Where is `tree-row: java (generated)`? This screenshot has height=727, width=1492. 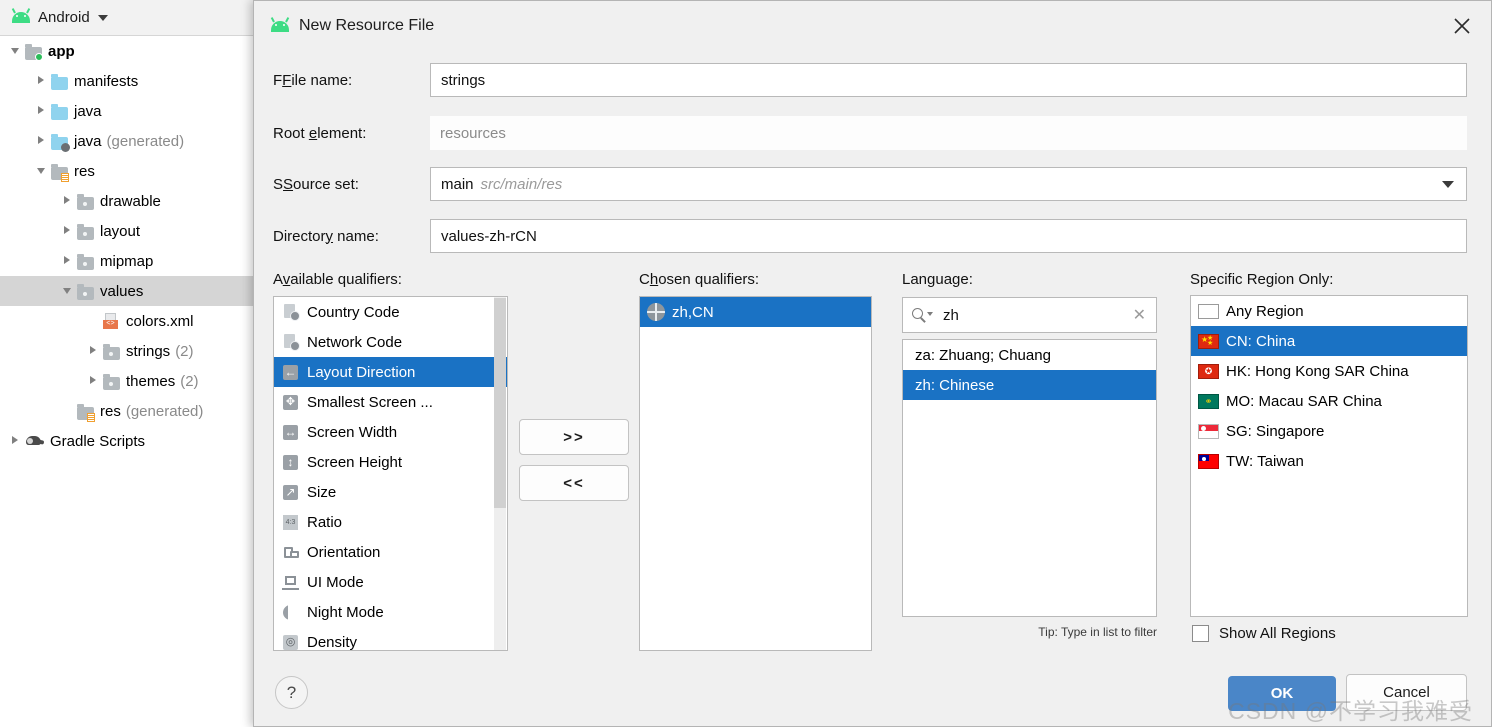
tree-row: java (generated) is located at coordinates (127, 141).